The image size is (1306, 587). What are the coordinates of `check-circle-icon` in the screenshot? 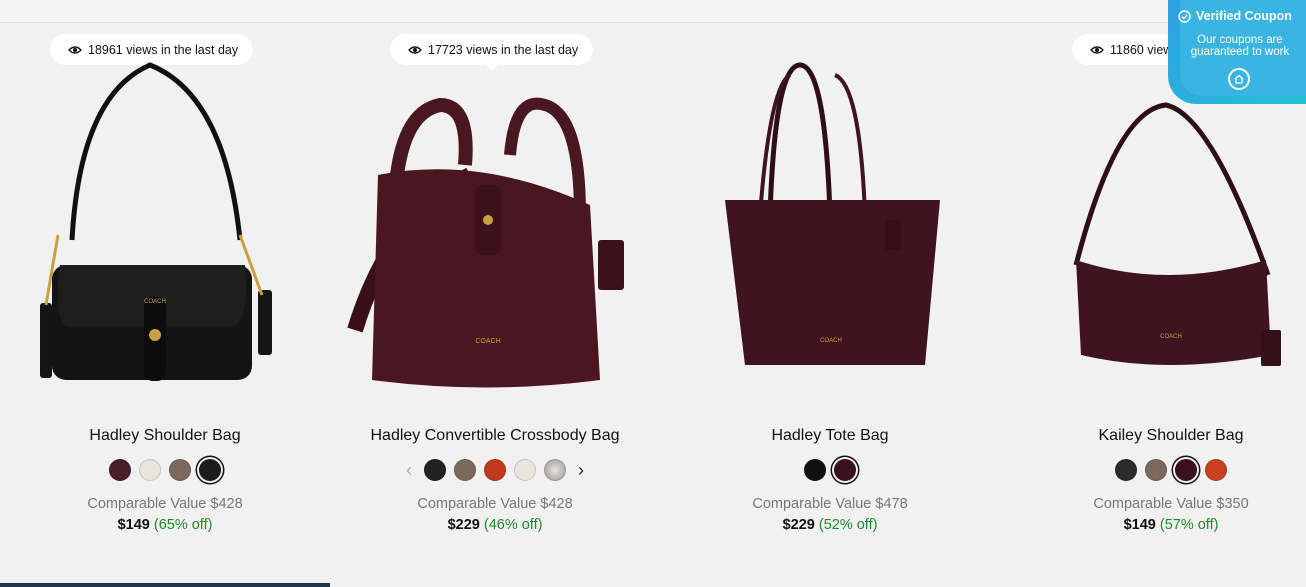 It's located at (1184, 16).